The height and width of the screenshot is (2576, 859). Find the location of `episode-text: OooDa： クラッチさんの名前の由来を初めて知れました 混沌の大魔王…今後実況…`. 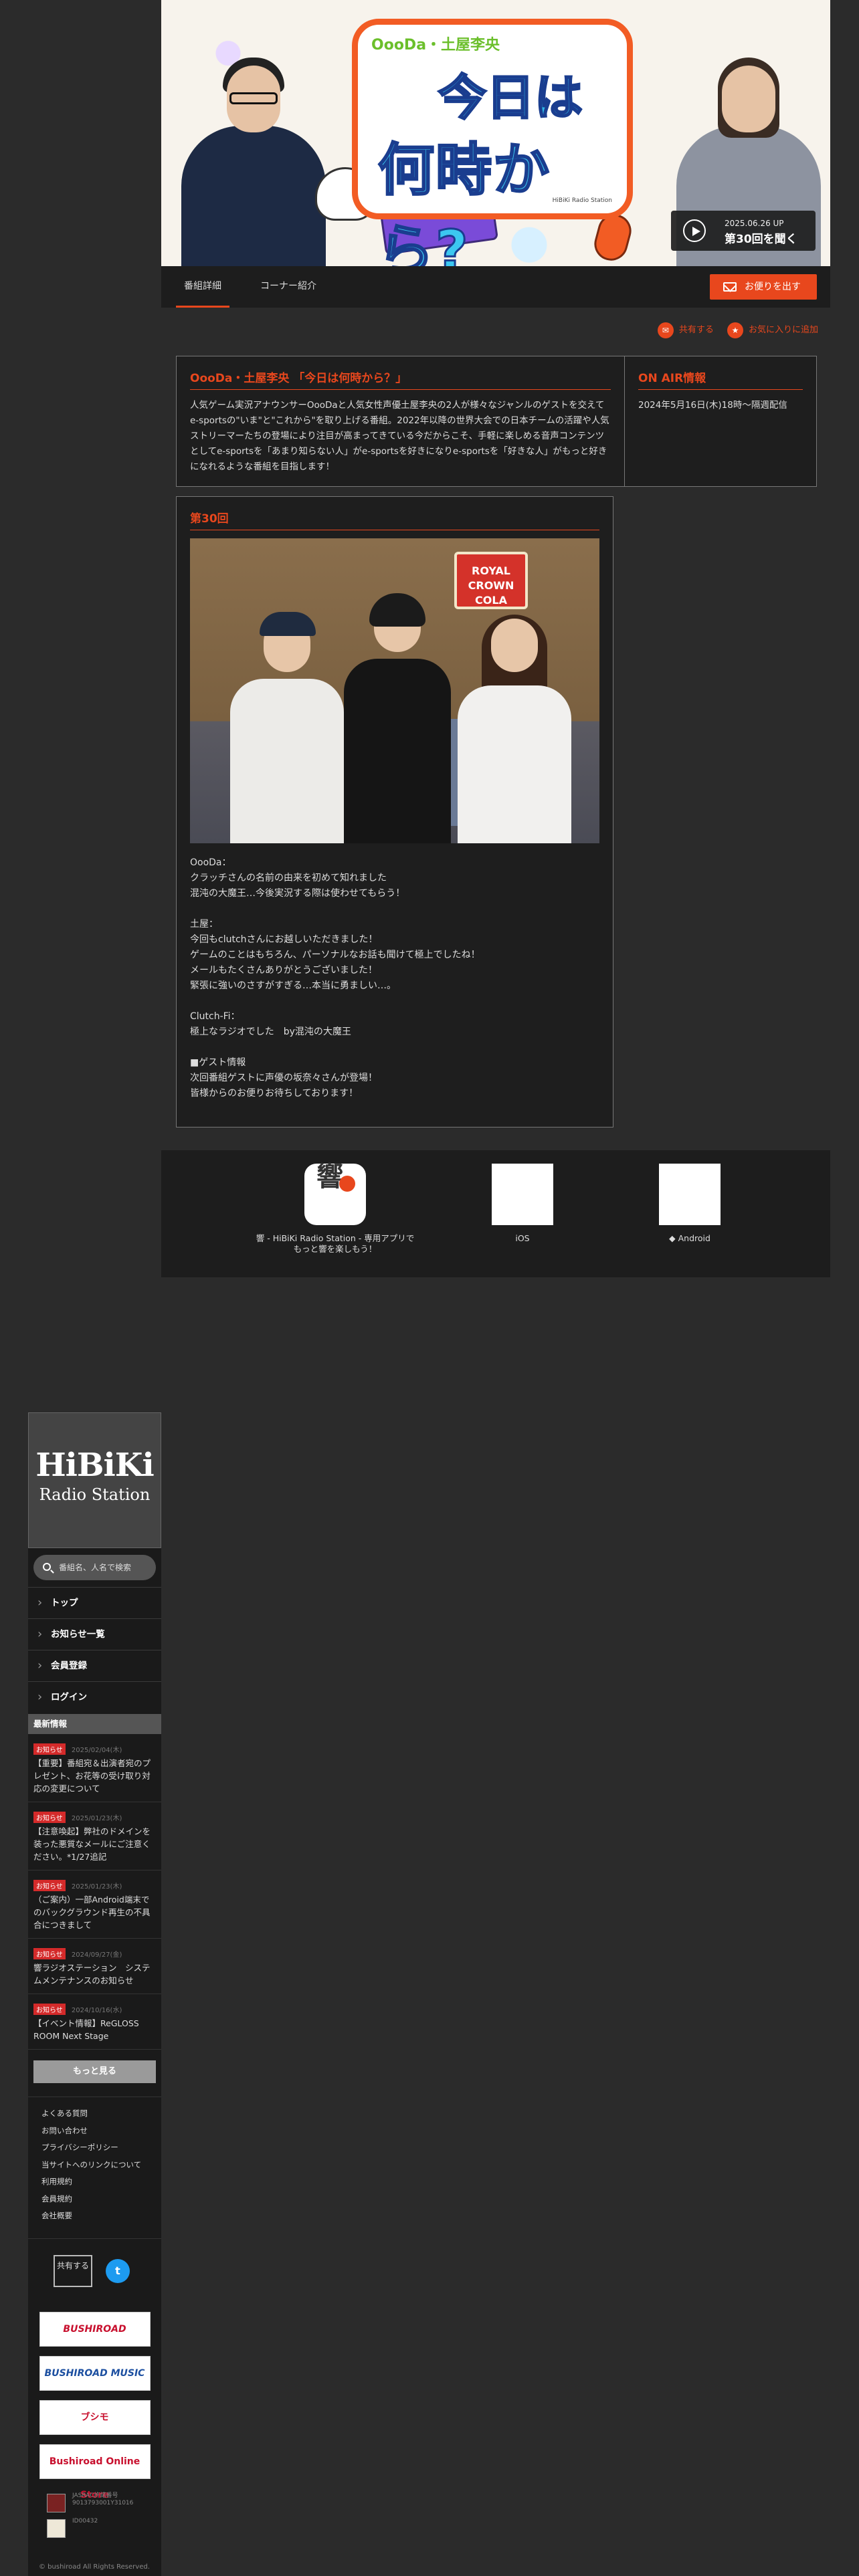

episode-text: OooDa： クラッチさんの名前の由来を初めて知れました 混沌の大魔王…今後実況… is located at coordinates (335, 978).